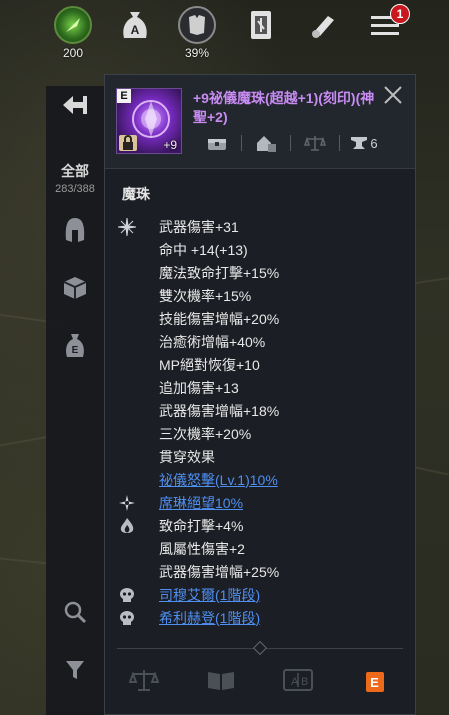 Image resolution: width=449 pixels, height=715 pixels. I want to click on compare-button: AB, so click(297, 682).